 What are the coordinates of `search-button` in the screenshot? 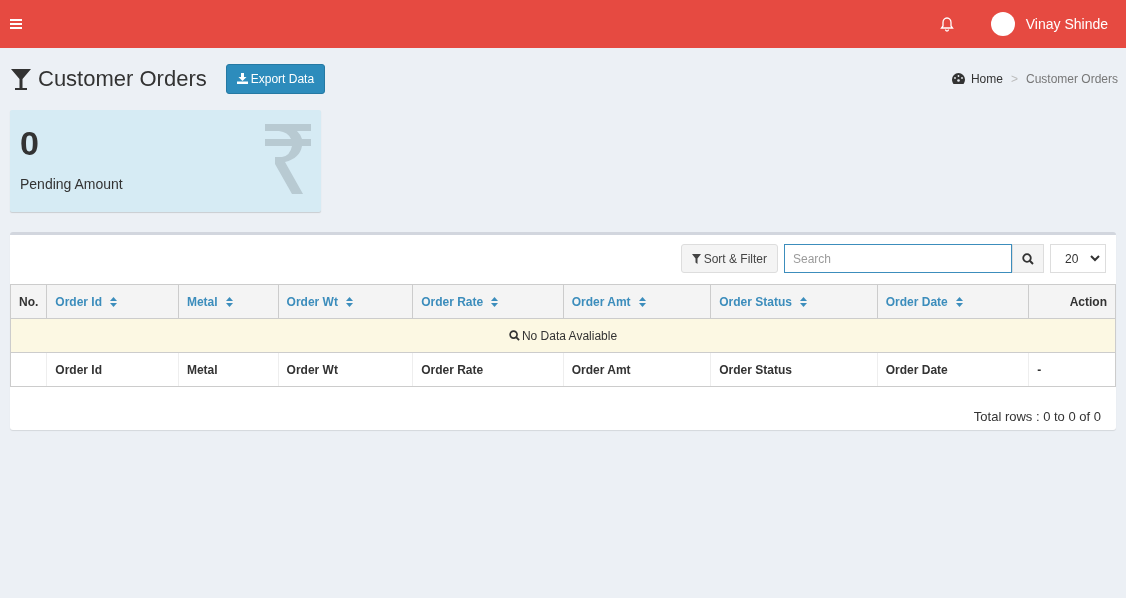 It's located at (1028, 258).